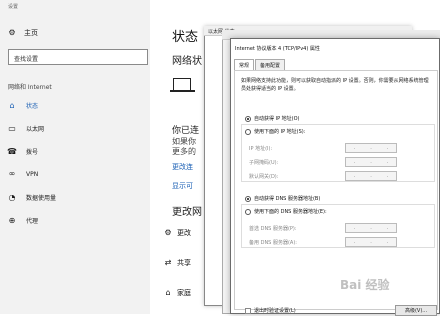 This screenshot has height=316, width=440. Describe the element at coordinates (287, 199) in the screenshot. I see `auto-dns-label: 自动获得 DNS 服务器地址(B)` at that location.